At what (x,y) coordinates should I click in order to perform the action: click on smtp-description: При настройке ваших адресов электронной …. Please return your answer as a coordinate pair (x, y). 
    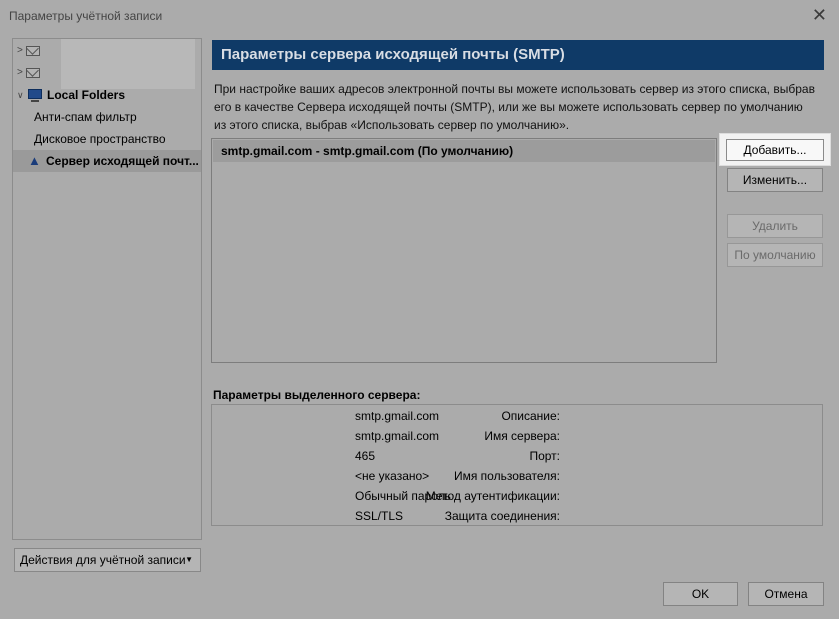
    Looking at the image, I should click on (514, 107).